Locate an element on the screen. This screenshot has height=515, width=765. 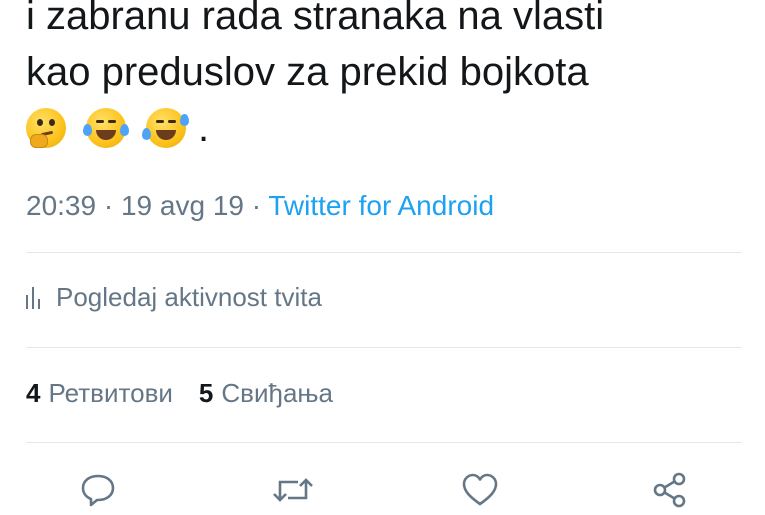
retweet-button is located at coordinates (293, 490).